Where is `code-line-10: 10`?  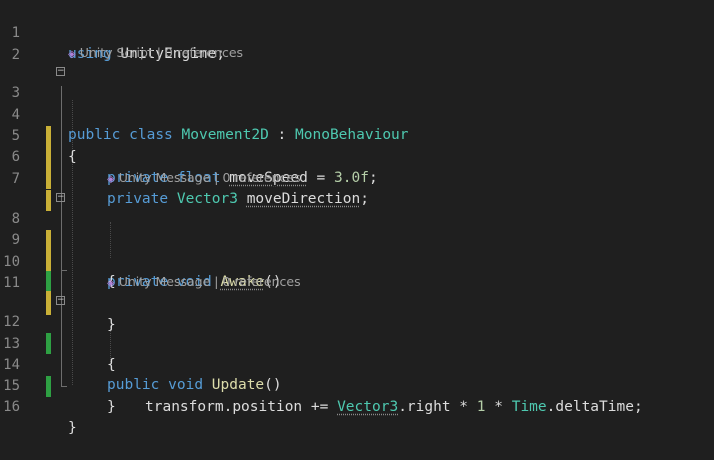 code-line-10: 10 is located at coordinates (357, 262).